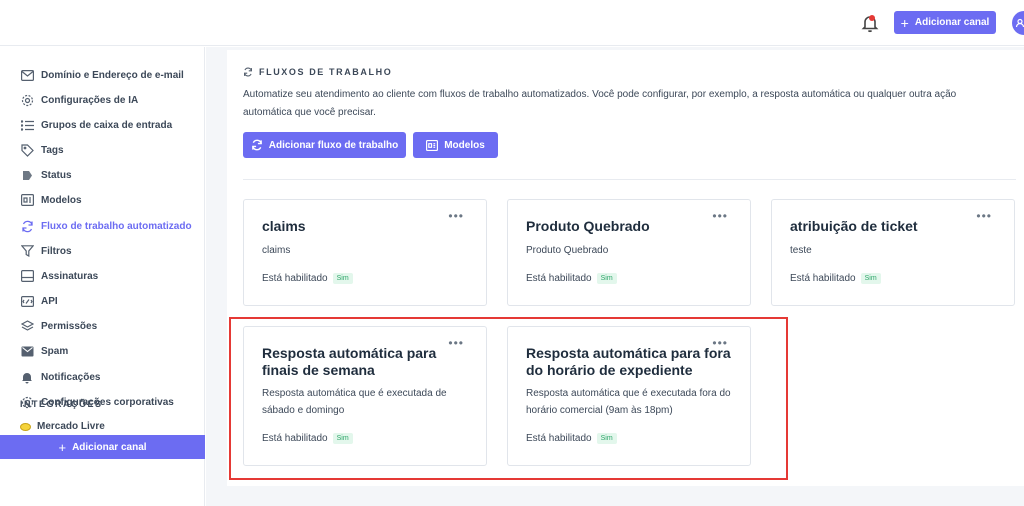 The width and height of the screenshot is (1024, 506). I want to click on card-description: claims, so click(276, 250).